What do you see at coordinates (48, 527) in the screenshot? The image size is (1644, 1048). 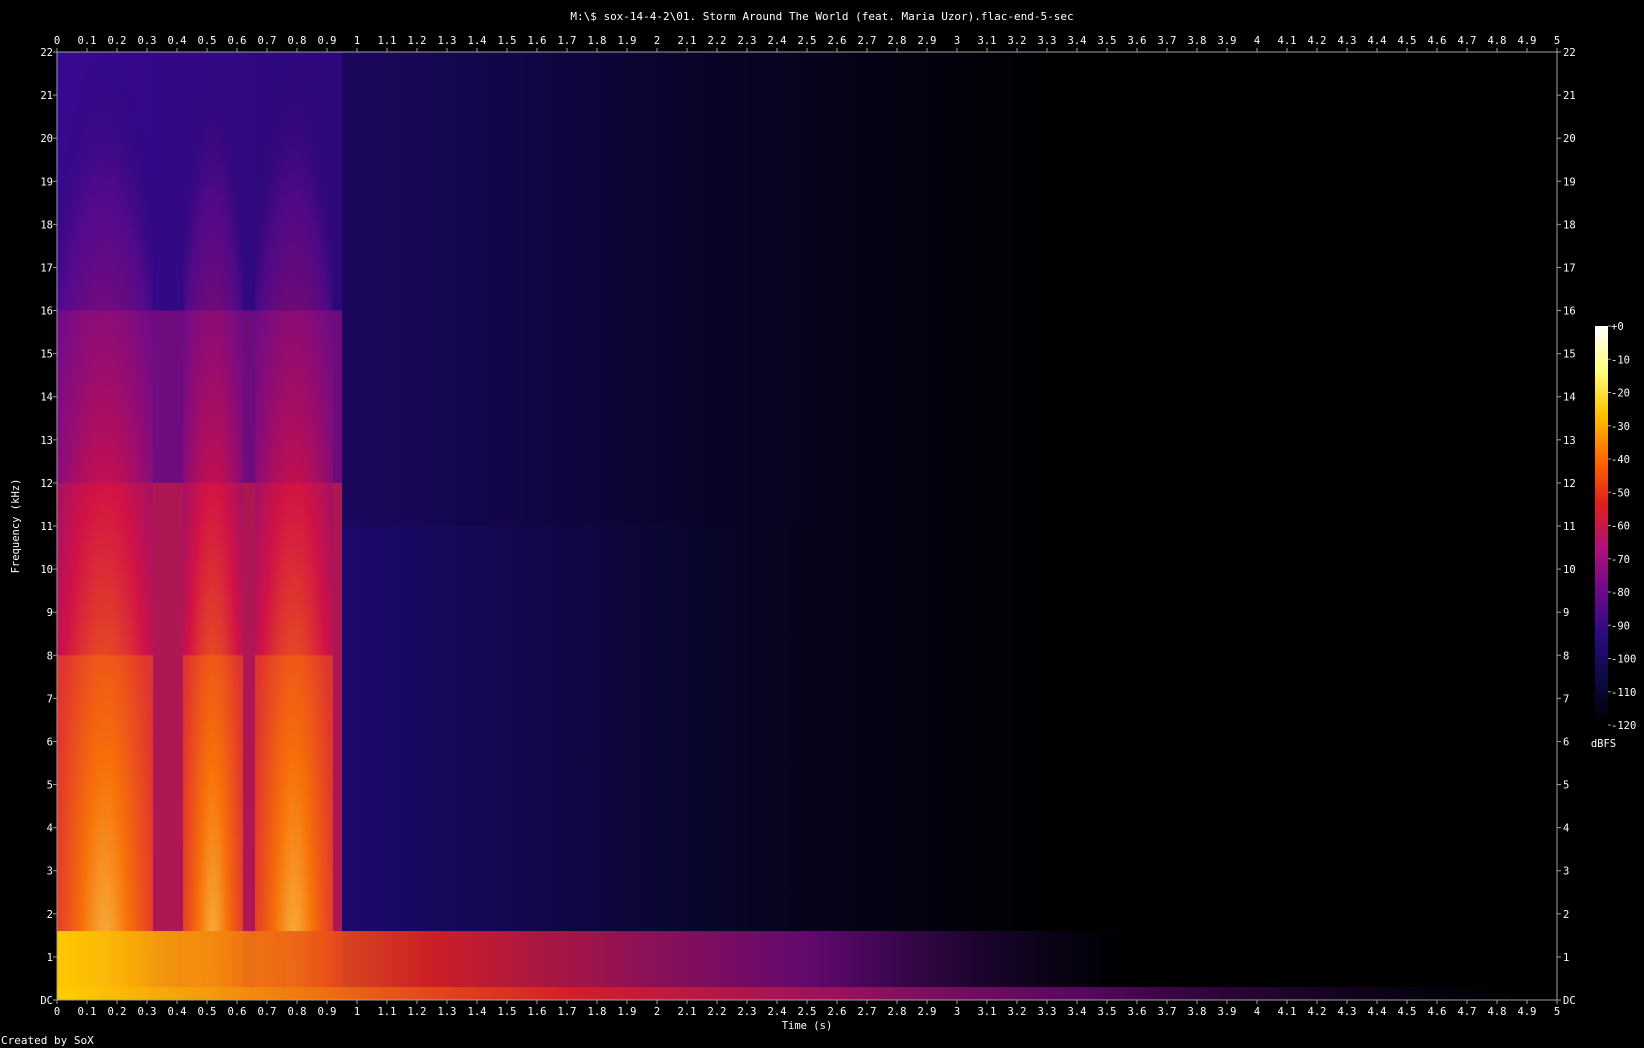 I see `y-axis-left: DC12345678910111213141516171819202122` at bounding box center [48, 527].